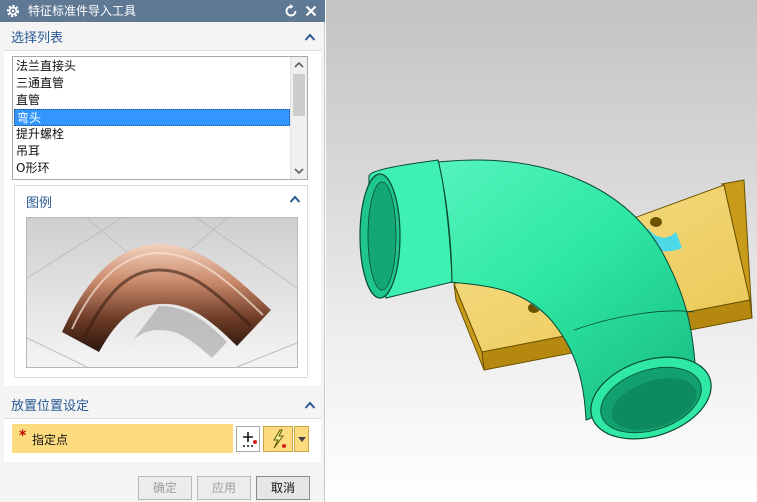  I want to click on dialog-title: 特征标准件导入工具, so click(82, 11).